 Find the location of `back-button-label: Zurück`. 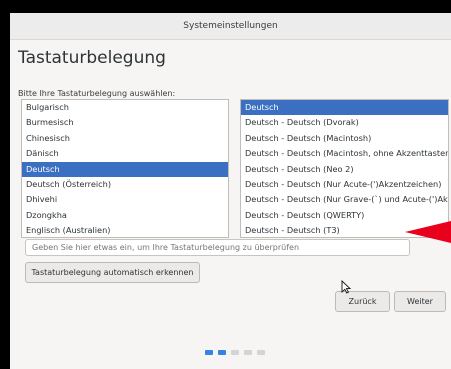

back-button-label: Zurück is located at coordinates (362, 301).